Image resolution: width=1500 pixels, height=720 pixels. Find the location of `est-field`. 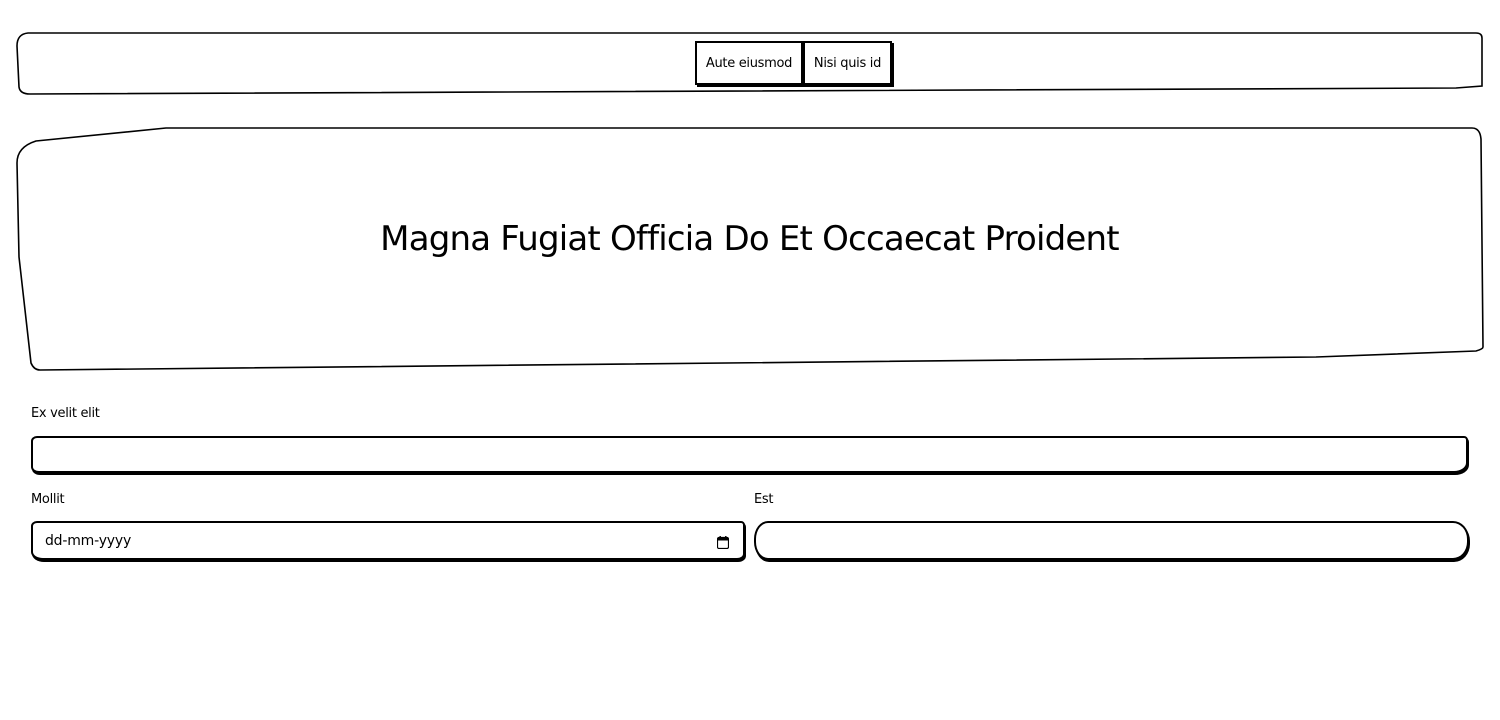

est-field is located at coordinates (1111, 540).